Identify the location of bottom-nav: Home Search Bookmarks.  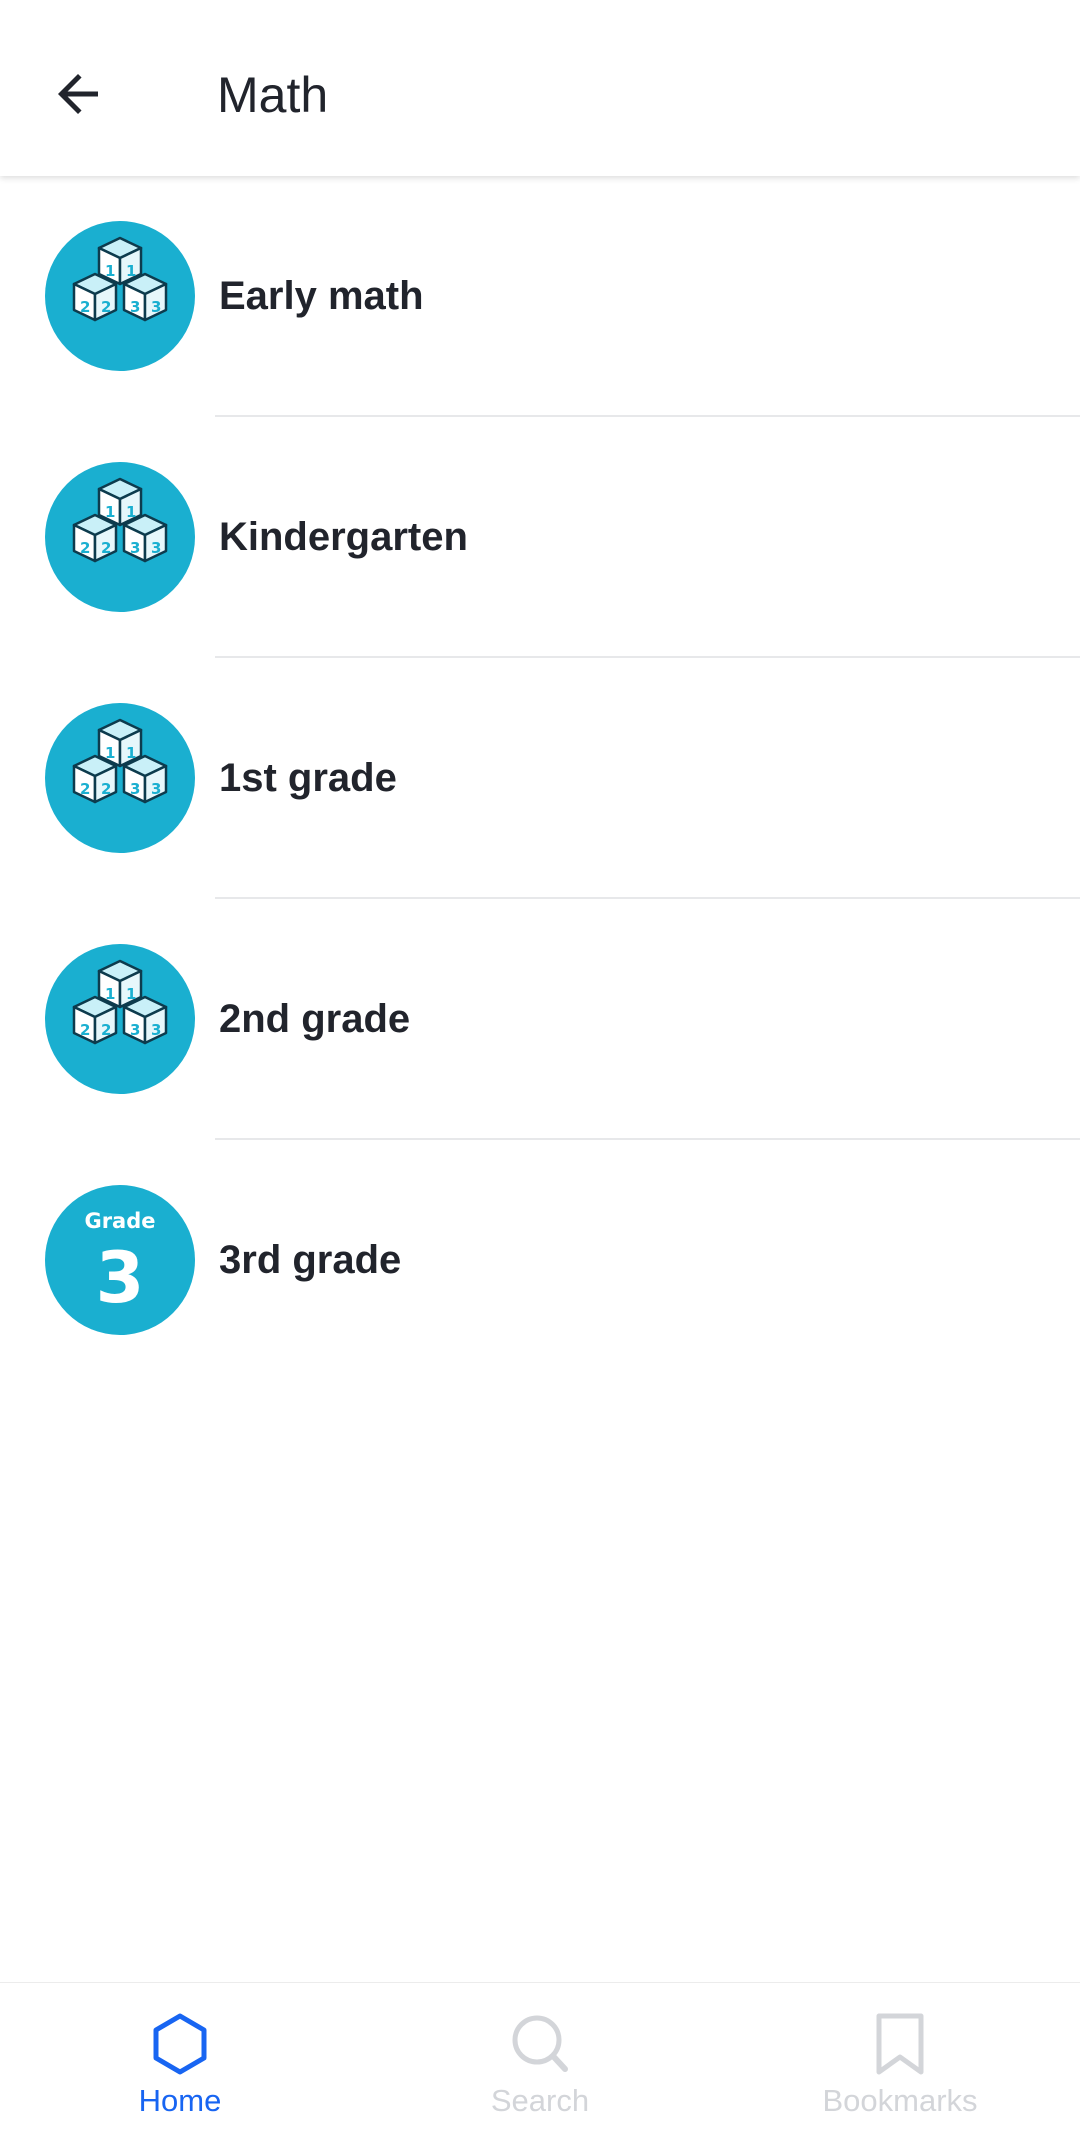
(540, 2064).